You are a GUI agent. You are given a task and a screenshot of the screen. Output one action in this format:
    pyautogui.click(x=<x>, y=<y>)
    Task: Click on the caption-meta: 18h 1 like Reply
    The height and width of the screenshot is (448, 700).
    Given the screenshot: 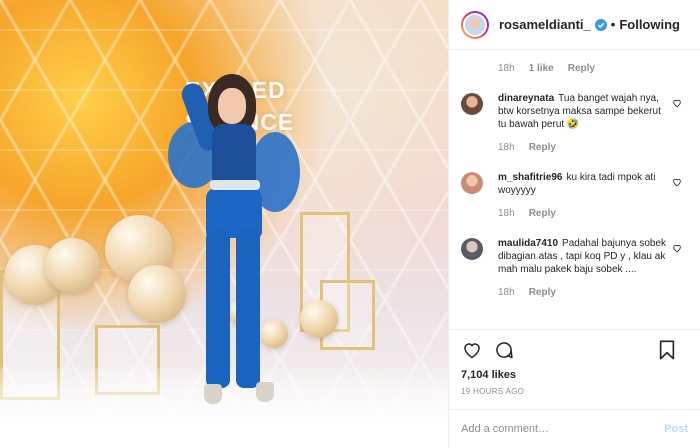 What is the action you would take?
    pyautogui.click(x=546, y=68)
    